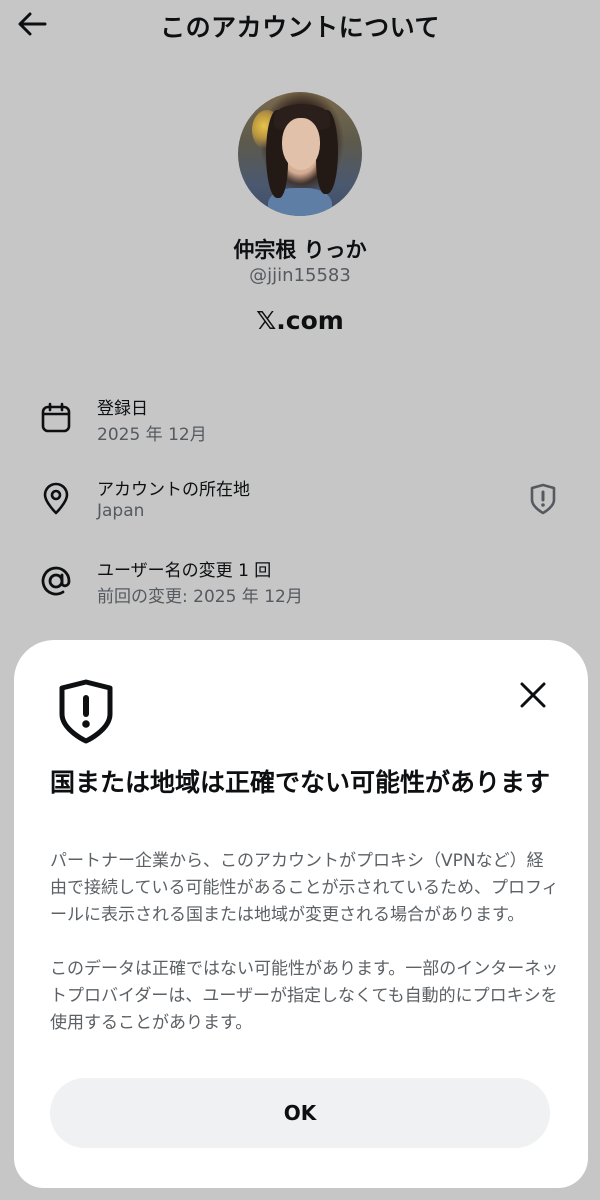  What do you see at coordinates (300, 503) in the screenshot?
I see `info-row-location: アカウントの所在地 Japan` at bounding box center [300, 503].